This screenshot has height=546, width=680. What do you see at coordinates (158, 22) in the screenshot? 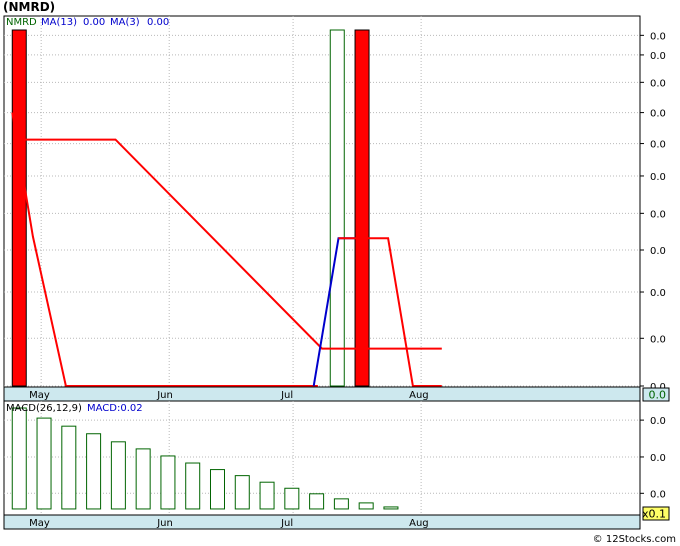
I see `legend-ma3-value: 0.00` at bounding box center [158, 22].